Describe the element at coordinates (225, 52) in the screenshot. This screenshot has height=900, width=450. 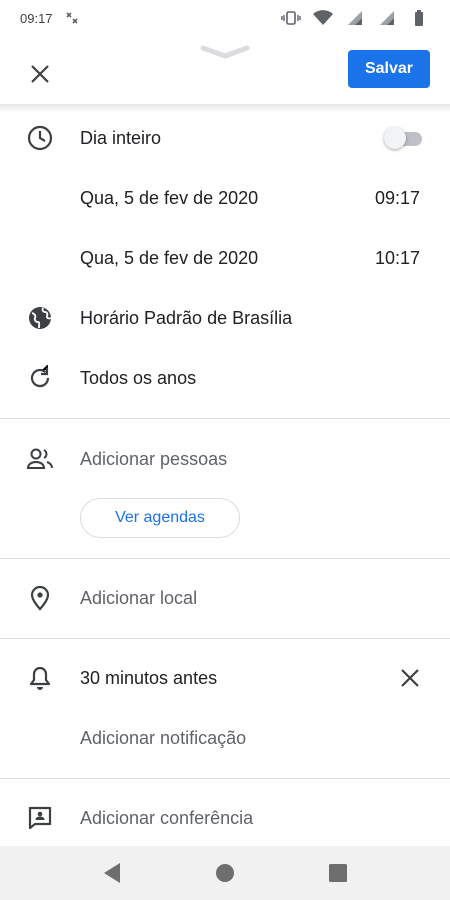
I see `drag-handle-icon` at that location.